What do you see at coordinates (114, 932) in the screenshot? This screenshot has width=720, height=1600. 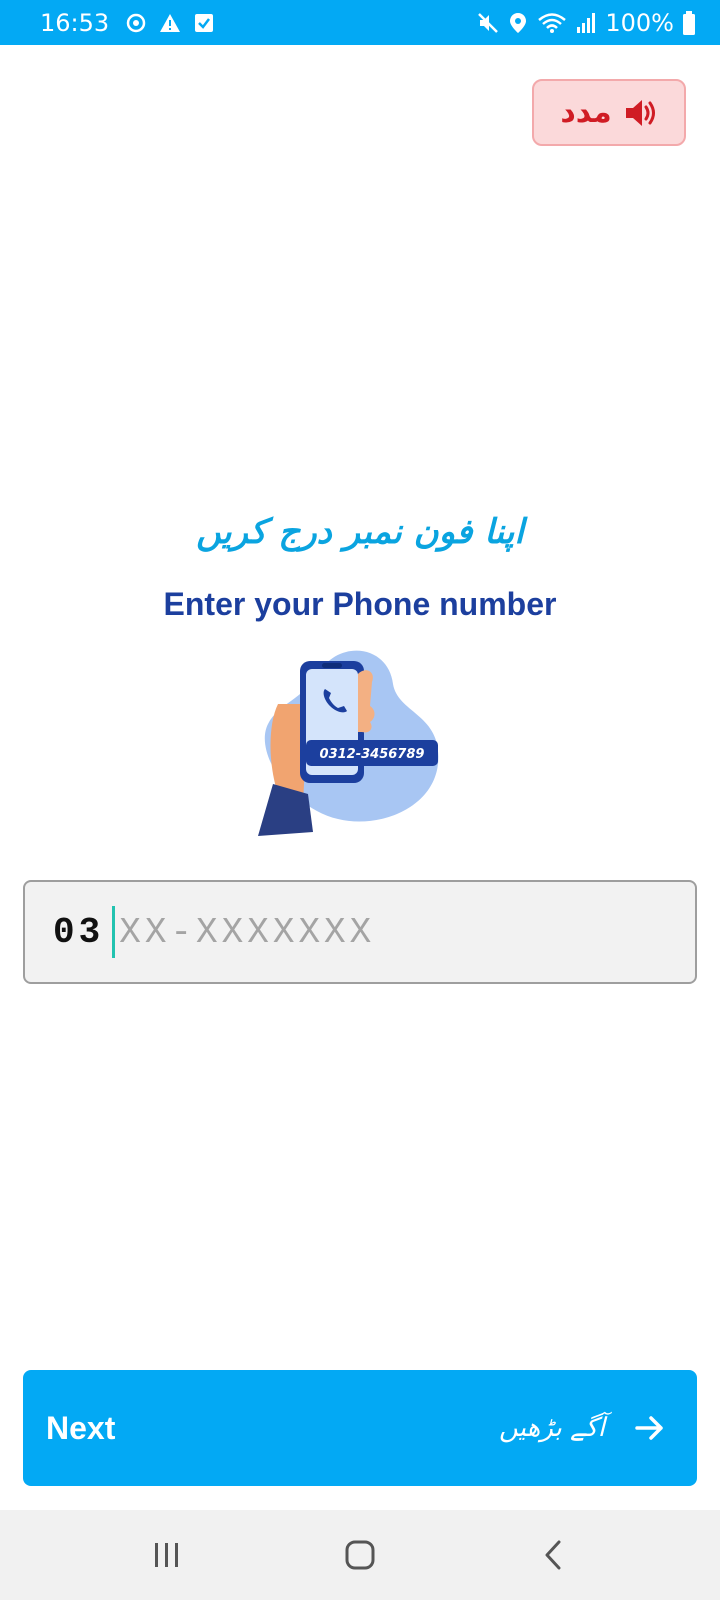 I see `text-caret` at bounding box center [114, 932].